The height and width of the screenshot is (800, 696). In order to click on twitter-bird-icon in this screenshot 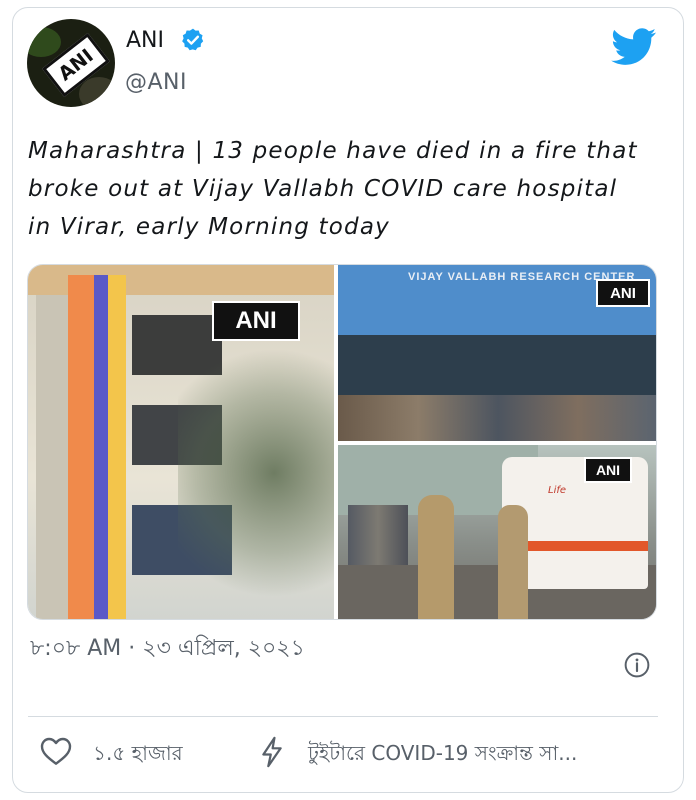, I will do `click(634, 47)`.